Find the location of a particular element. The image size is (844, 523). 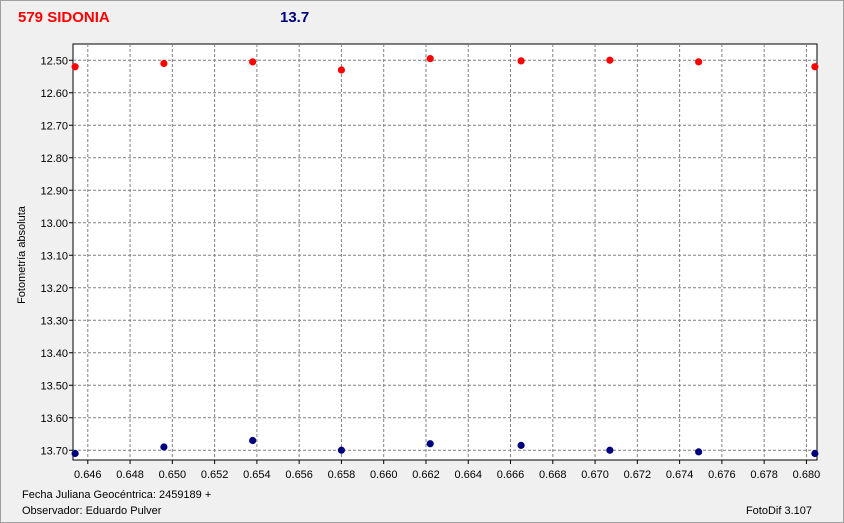

y-tick-label: 13.40 is located at coordinates (54, 354).